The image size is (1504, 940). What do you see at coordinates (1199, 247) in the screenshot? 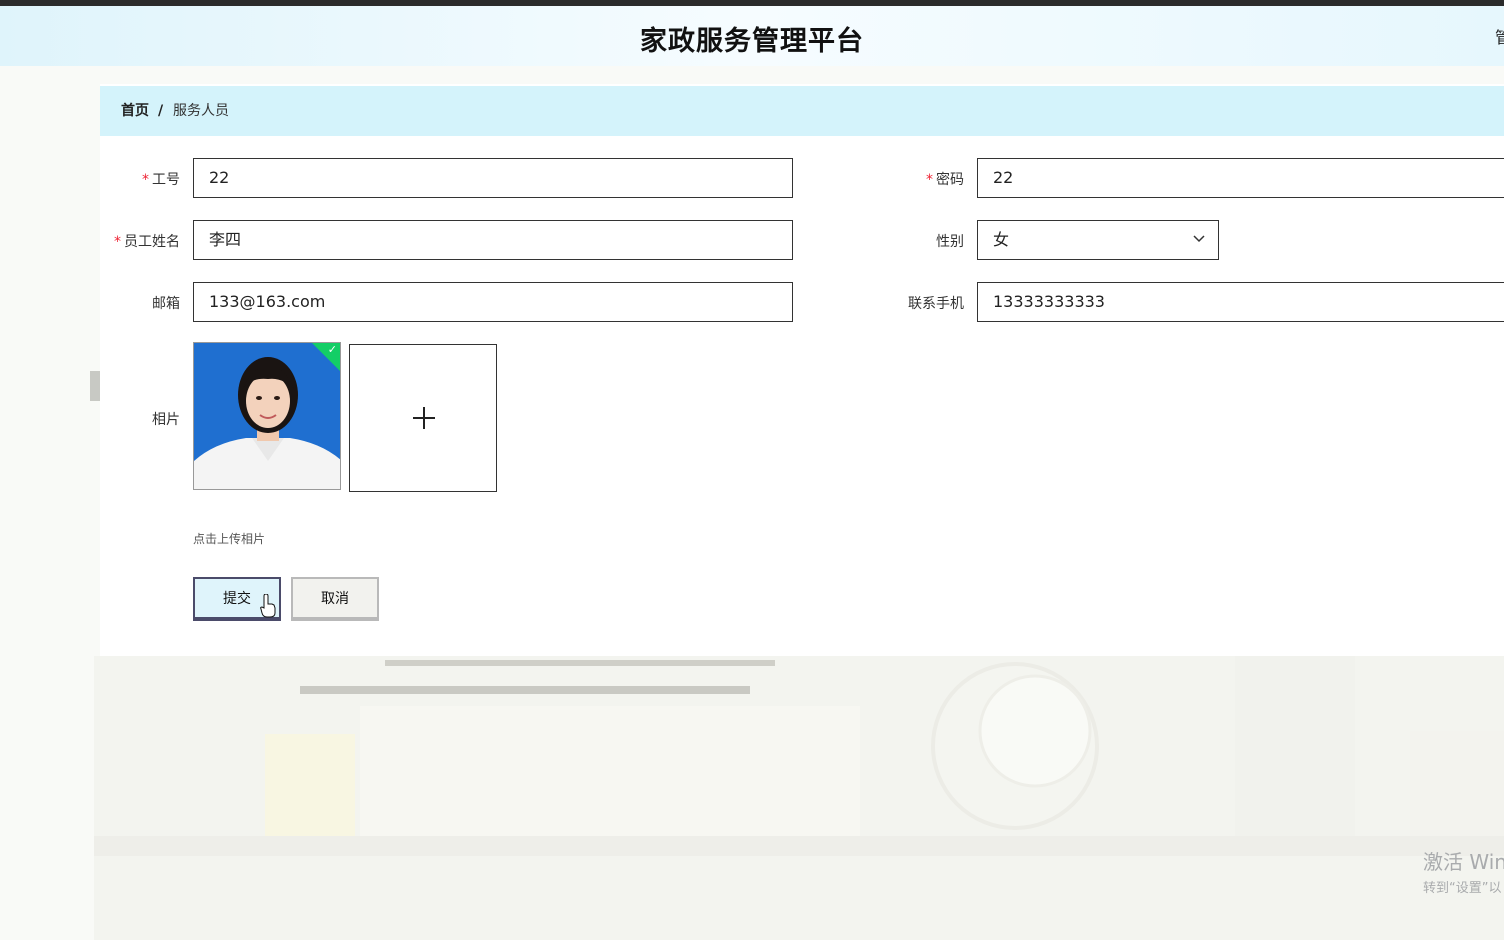
I see `chevron-down-icon` at bounding box center [1199, 247].